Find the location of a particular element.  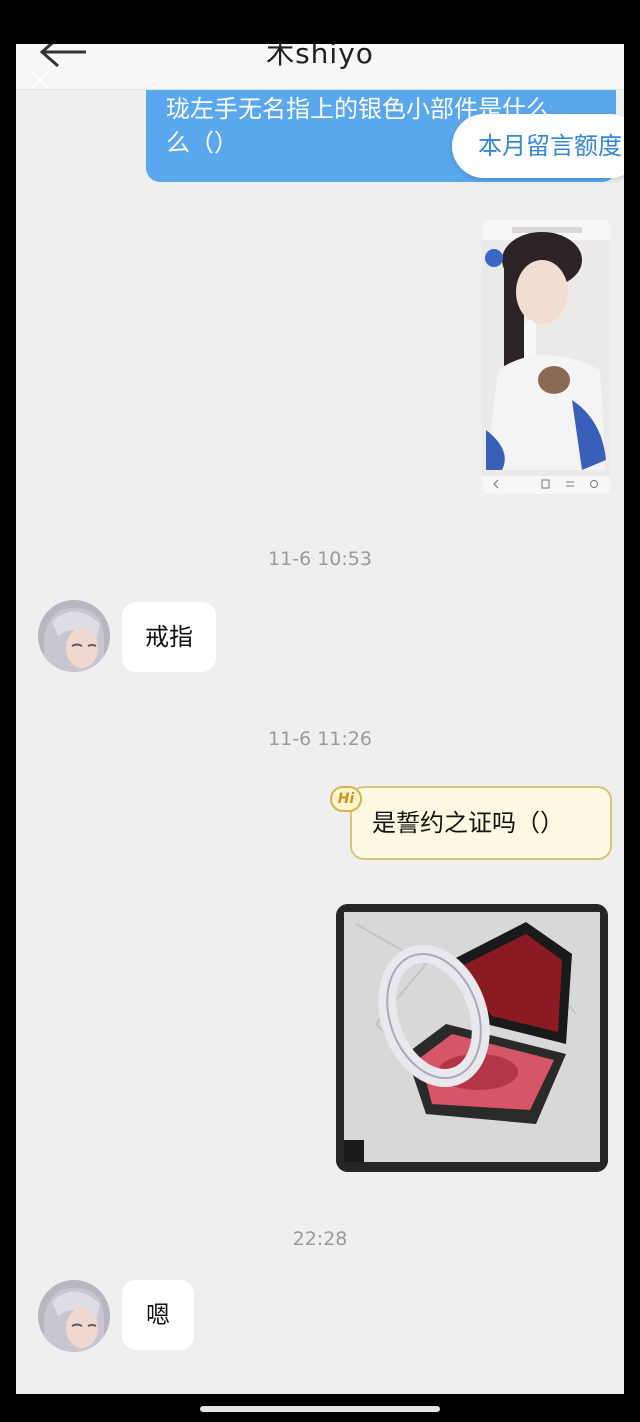

ring-box-image is located at coordinates (472, 1038).